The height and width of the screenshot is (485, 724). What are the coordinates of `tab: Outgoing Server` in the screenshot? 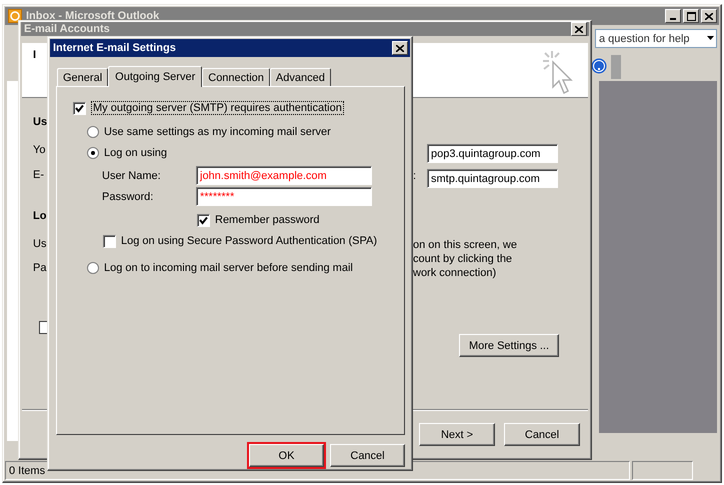 It's located at (155, 76).